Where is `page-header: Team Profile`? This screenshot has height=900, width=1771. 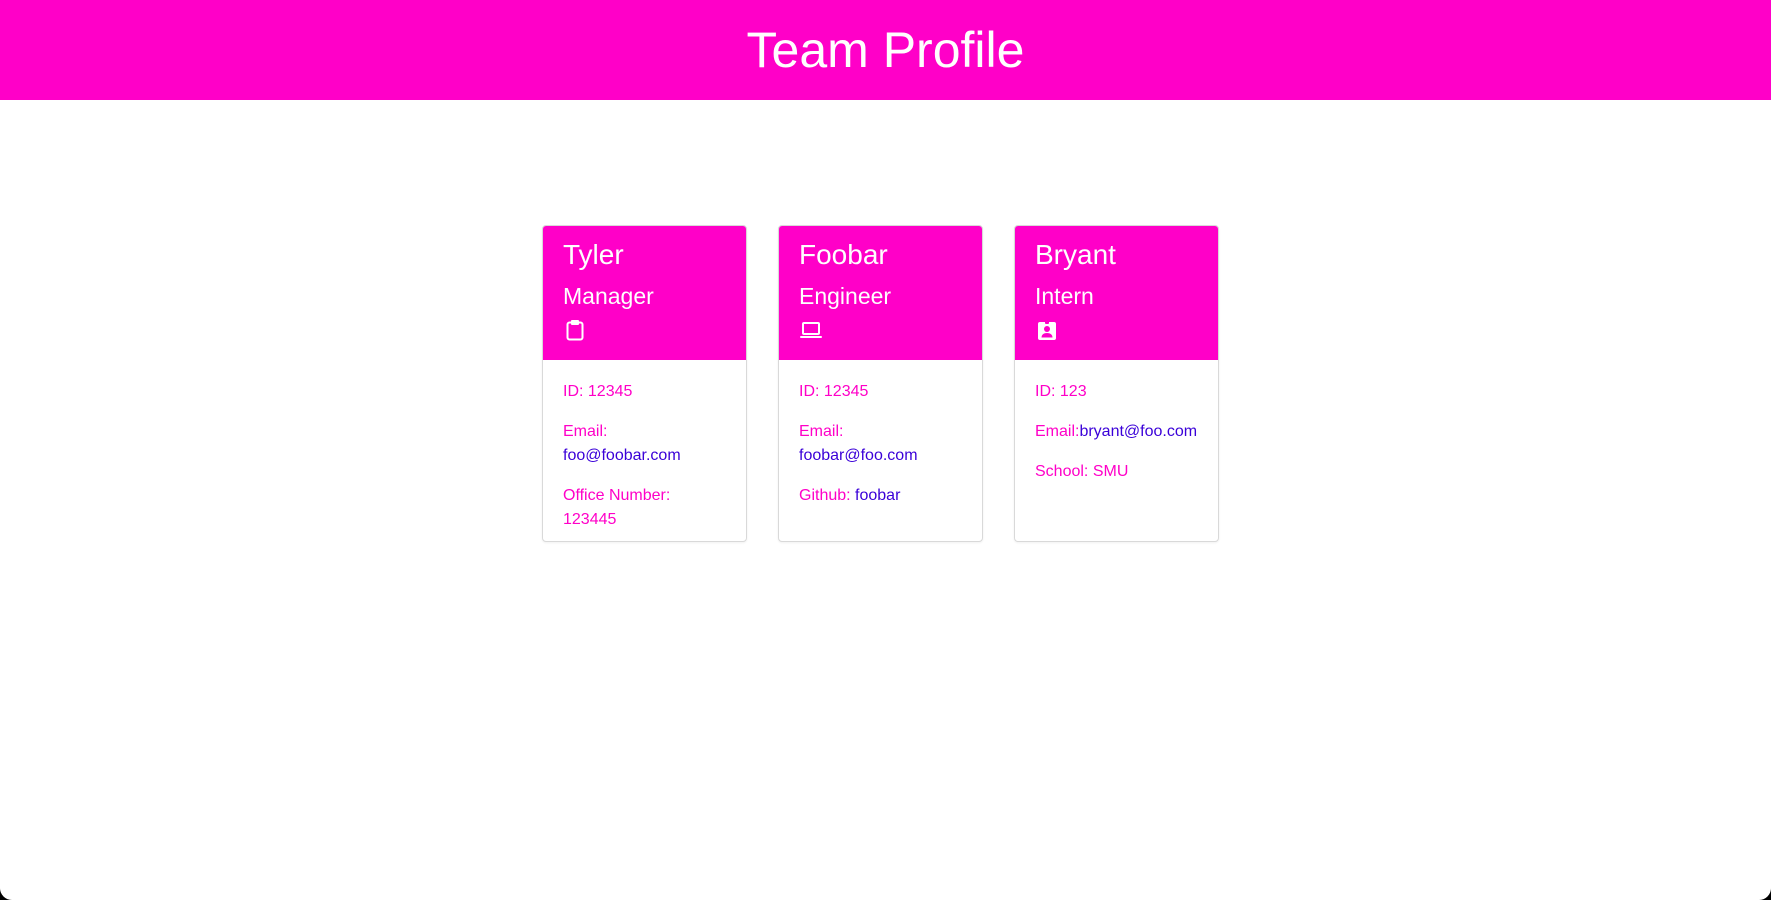
page-header: Team Profile is located at coordinates (885, 50).